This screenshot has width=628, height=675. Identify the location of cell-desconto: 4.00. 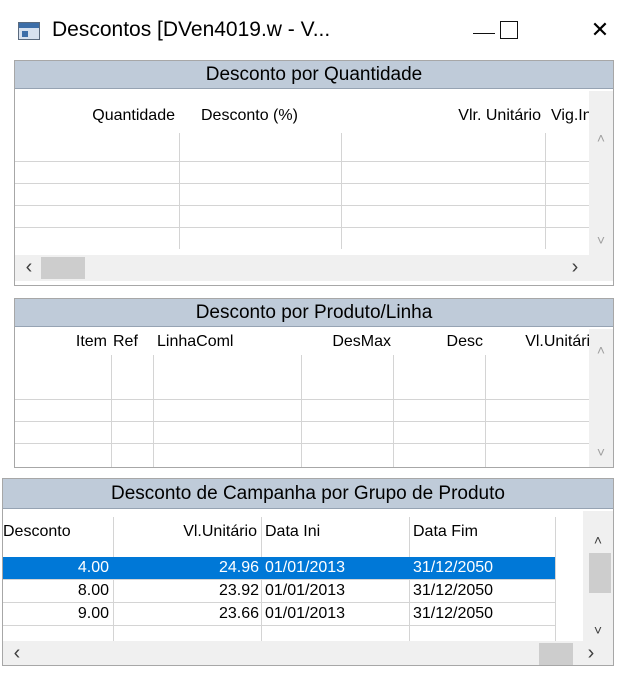
(93, 567).